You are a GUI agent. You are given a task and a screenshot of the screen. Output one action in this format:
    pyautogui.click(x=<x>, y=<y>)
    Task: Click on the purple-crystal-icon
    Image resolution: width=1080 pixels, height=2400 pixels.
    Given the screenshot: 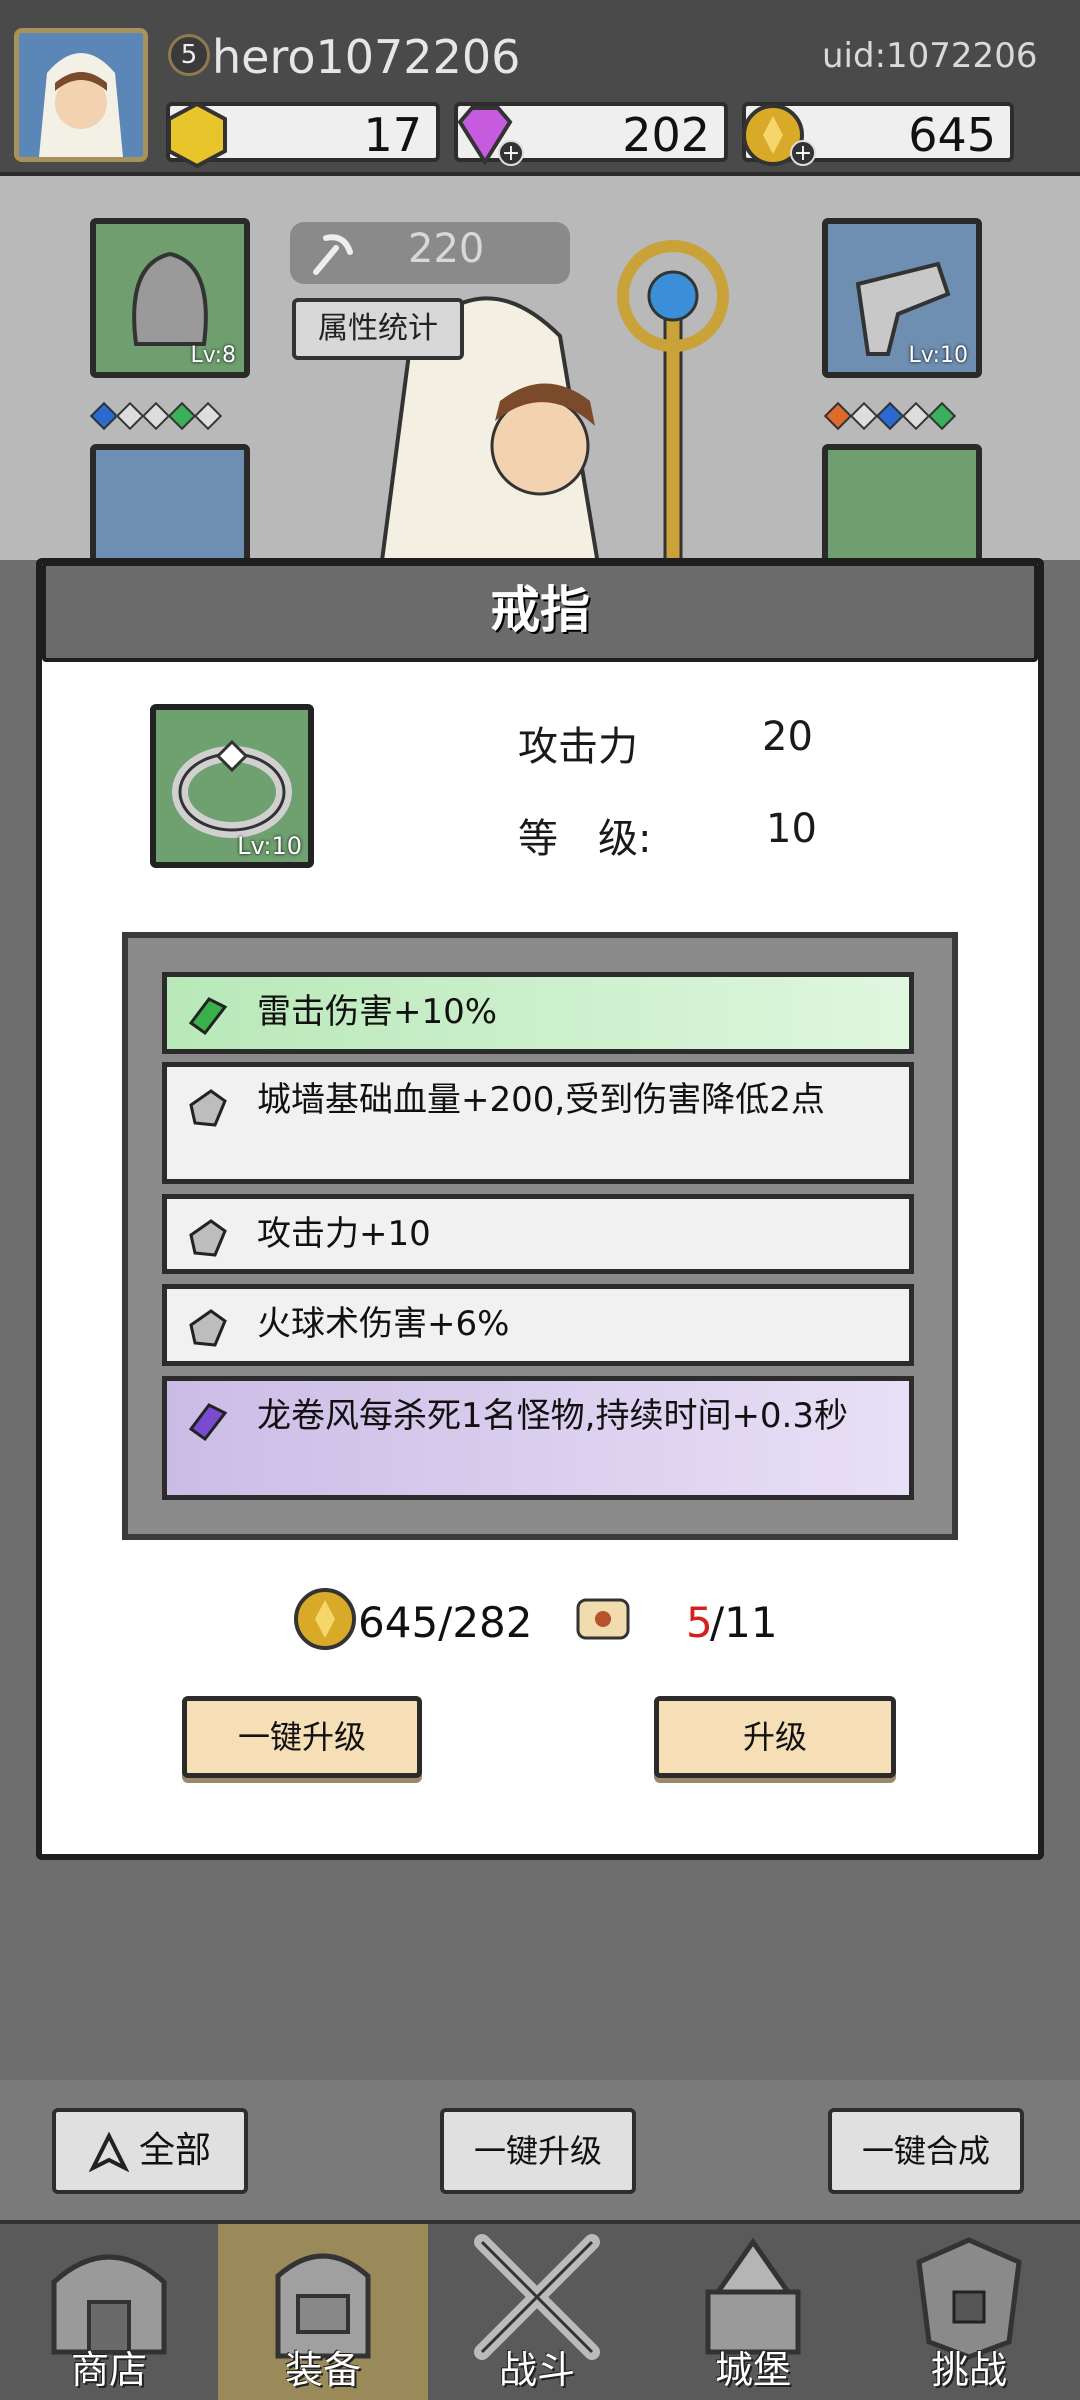 What is the action you would take?
    pyautogui.click(x=208, y=1422)
    